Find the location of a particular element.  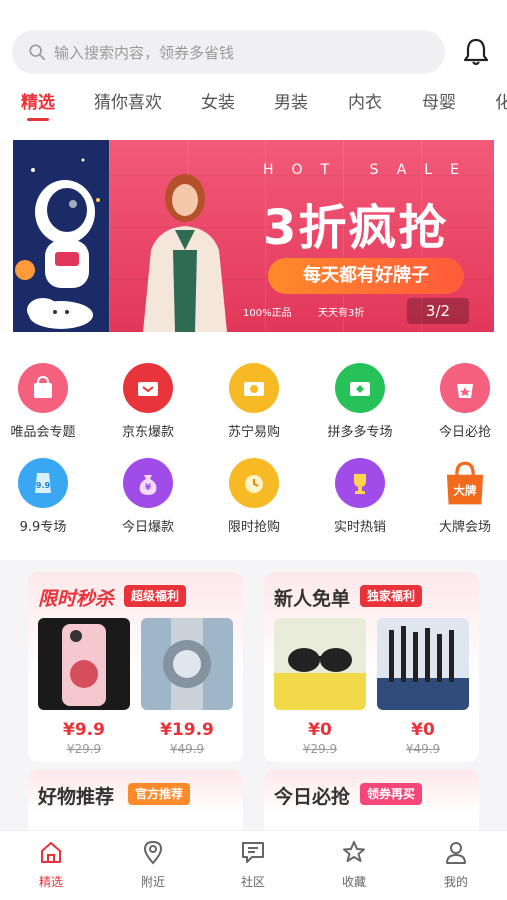

star-icon is located at coordinates (354, 851).